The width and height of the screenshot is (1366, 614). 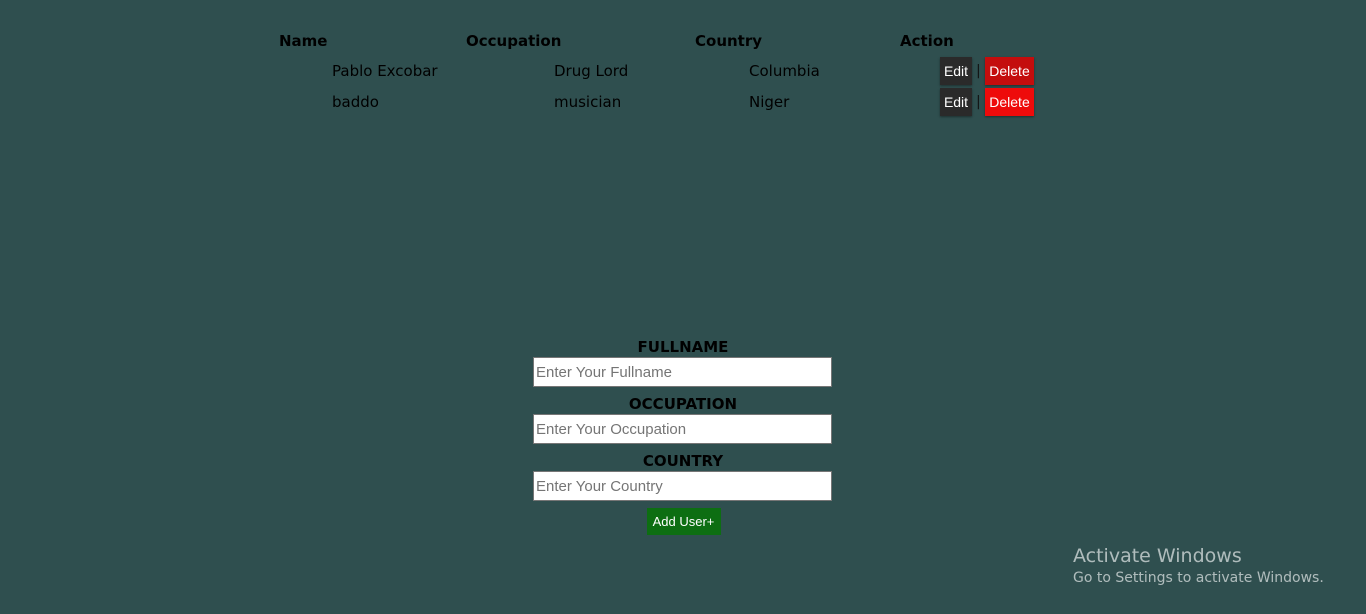 I want to click on cell-country: Niger, so click(x=769, y=102).